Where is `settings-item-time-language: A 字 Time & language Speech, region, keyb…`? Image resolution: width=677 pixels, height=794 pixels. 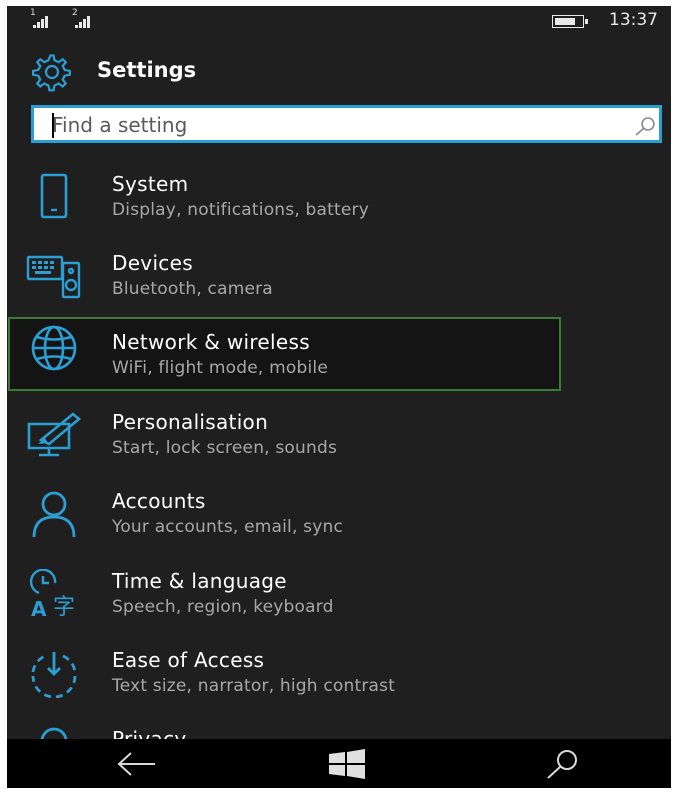 settings-item-time-language: A 字 Time & language Speech, region, keyb… is located at coordinates (339, 600).